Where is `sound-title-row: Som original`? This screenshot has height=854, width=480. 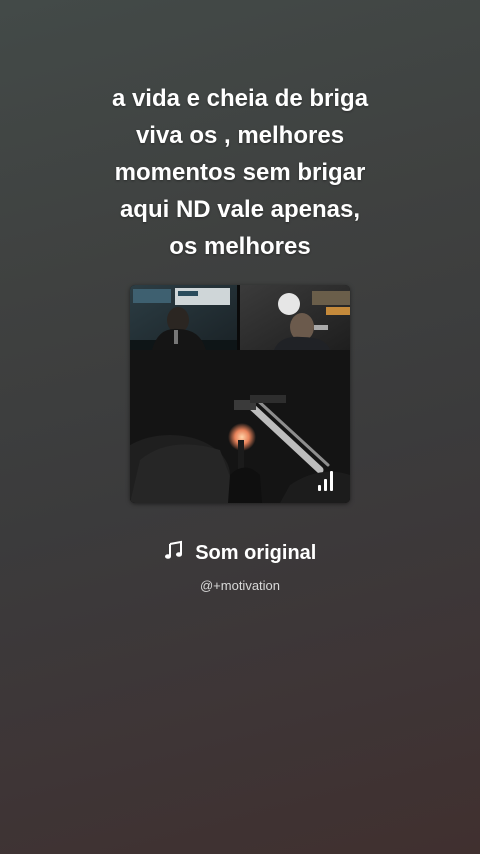 sound-title-row: Som original is located at coordinates (240, 553).